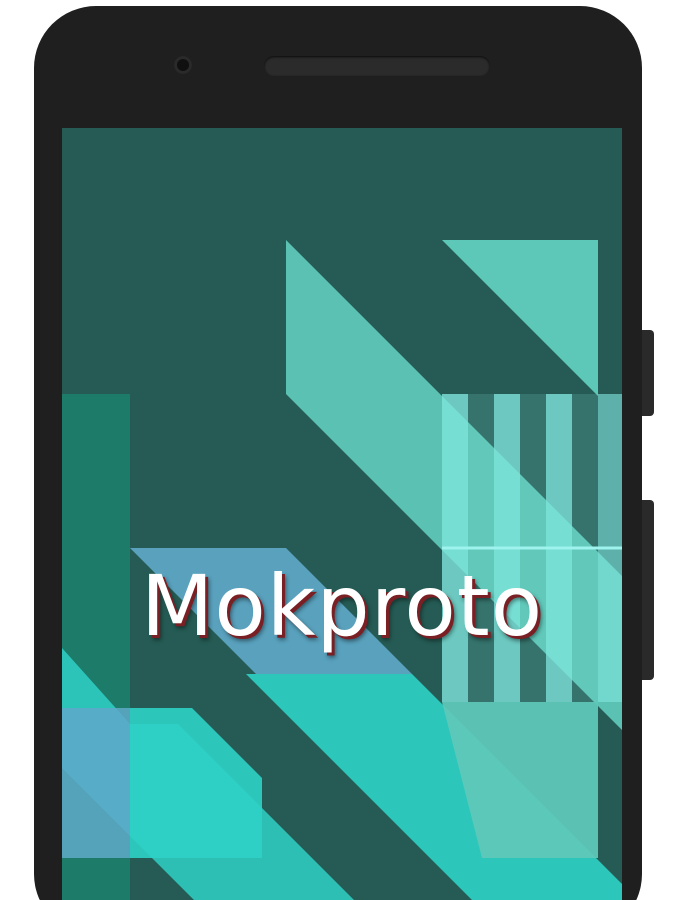 The image size is (675, 900). What do you see at coordinates (648, 373) in the screenshot?
I see `volume-button` at bounding box center [648, 373].